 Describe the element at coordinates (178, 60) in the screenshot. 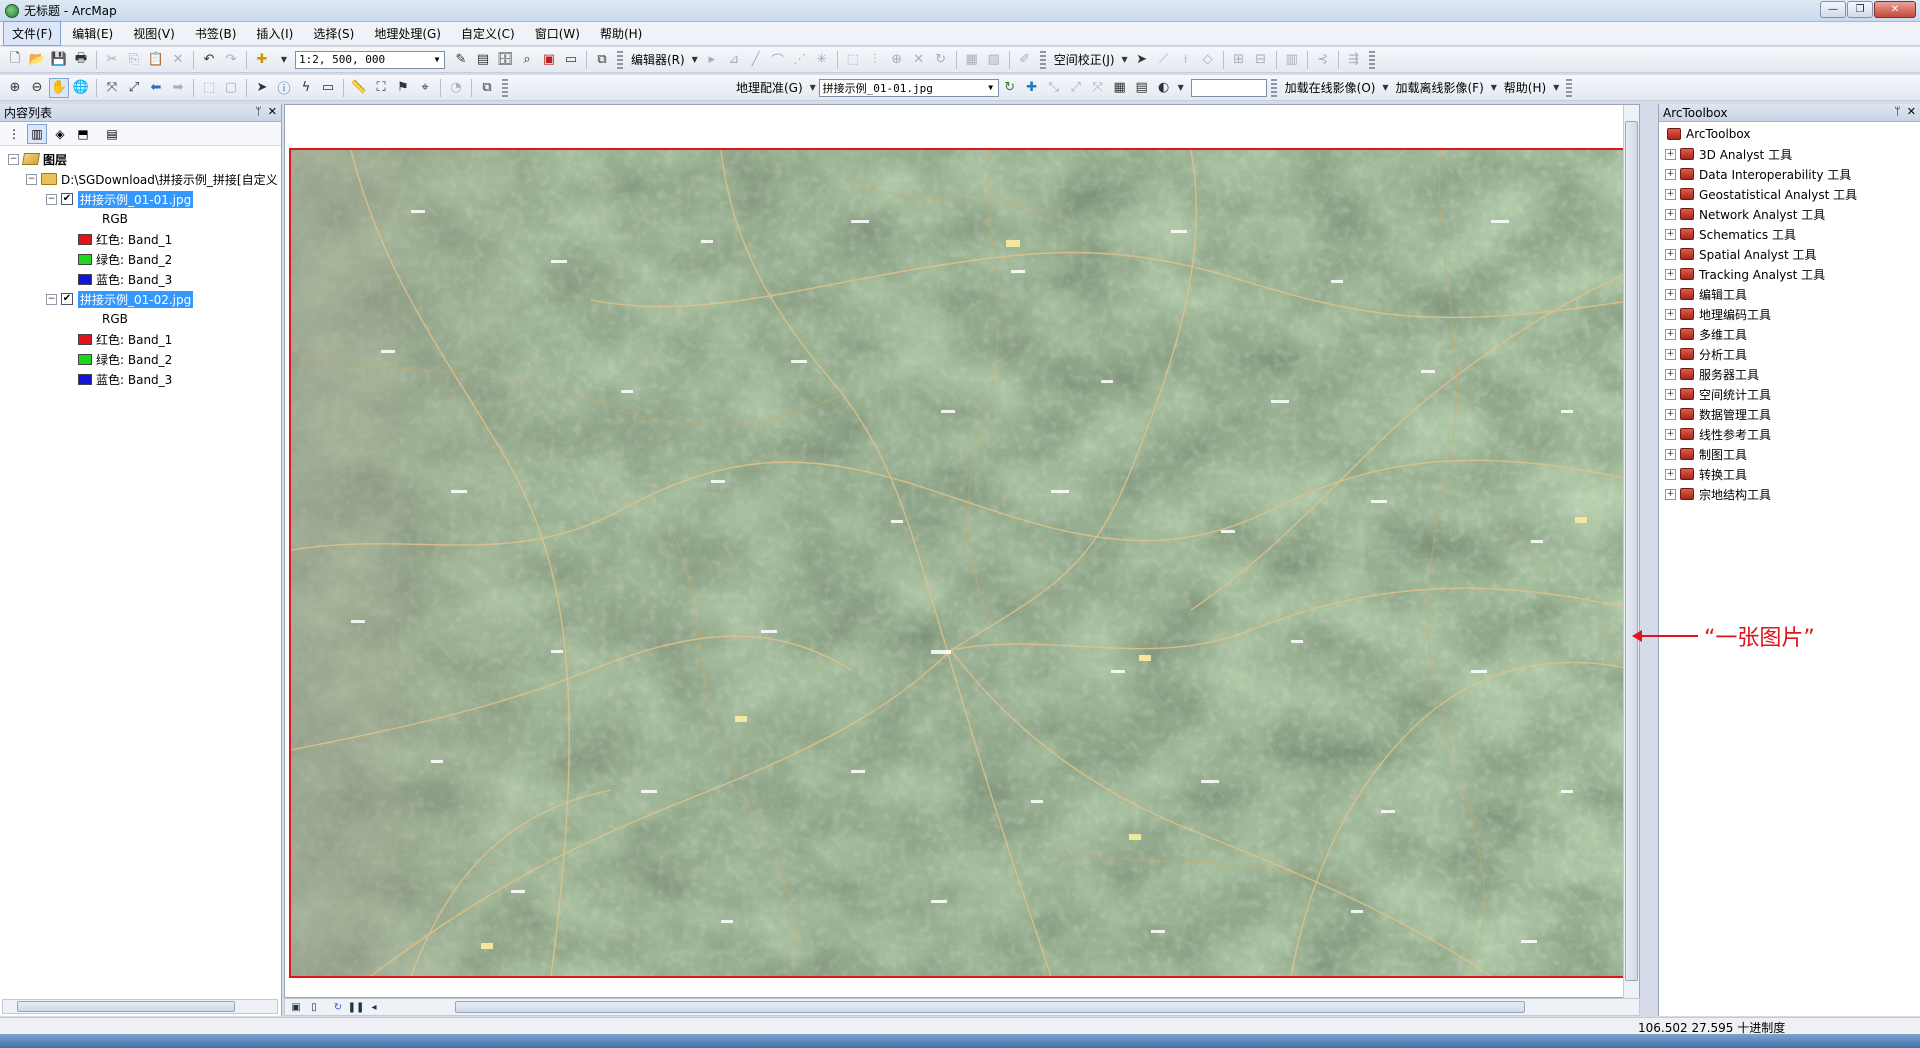

I see `delete-icon: ✕` at that location.